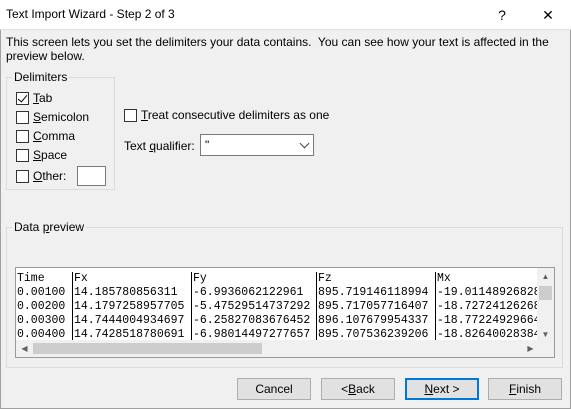 The image size is (571, 409). Describe the element at coordinates (147, 348) in the screenshot. I see `horizontal-scroll-thumb` at that location.